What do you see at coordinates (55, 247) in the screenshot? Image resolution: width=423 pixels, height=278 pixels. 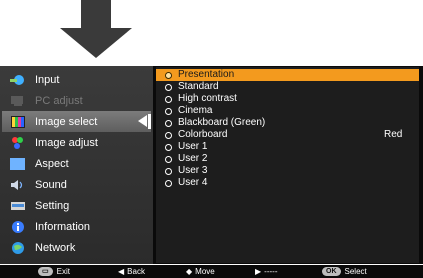 I see `sidebar-item-label: Network` at bounding box center [55, 247].